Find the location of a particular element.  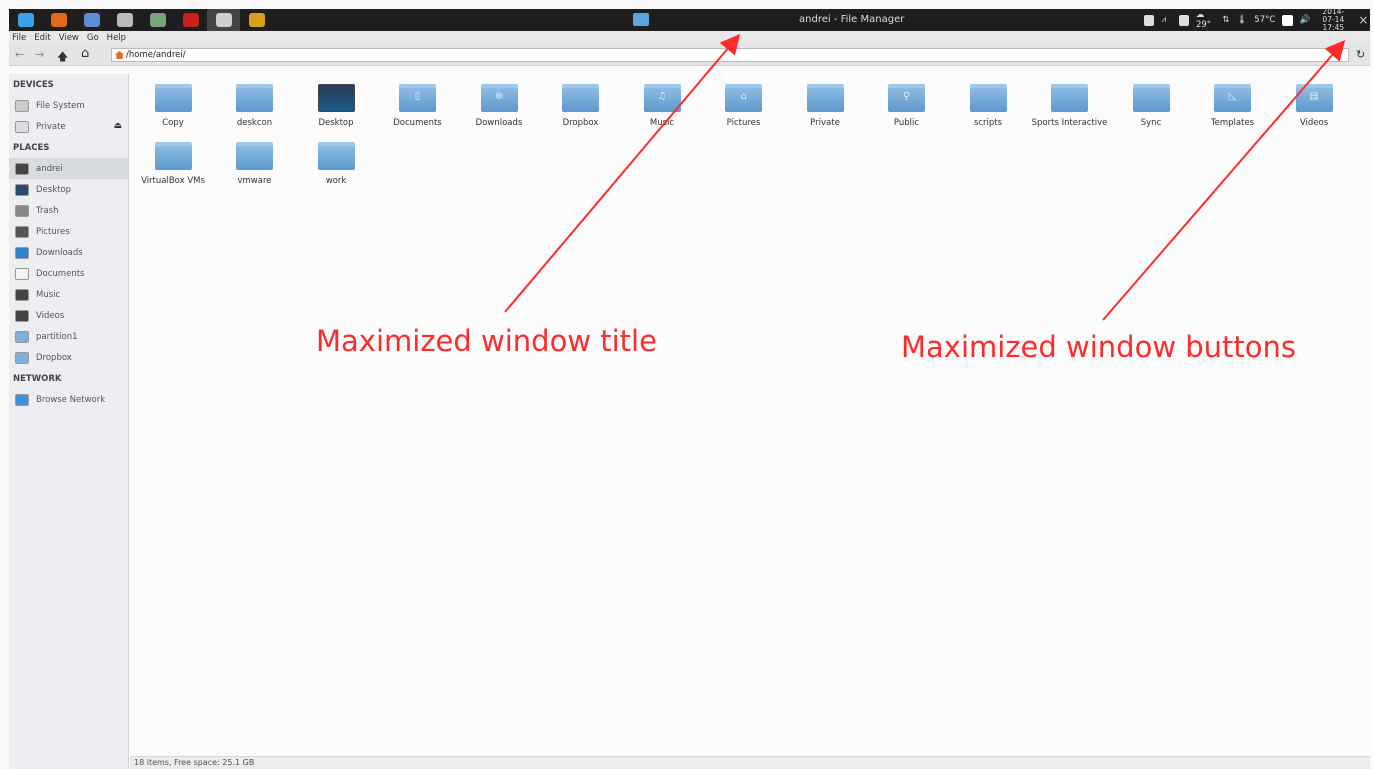

folder-item: Private is located at coordinates (825, 106).